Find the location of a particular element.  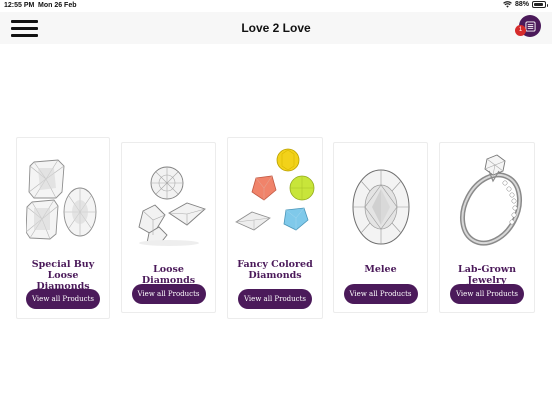

cushion-diamonds-image is located at coordinates (63, 199).